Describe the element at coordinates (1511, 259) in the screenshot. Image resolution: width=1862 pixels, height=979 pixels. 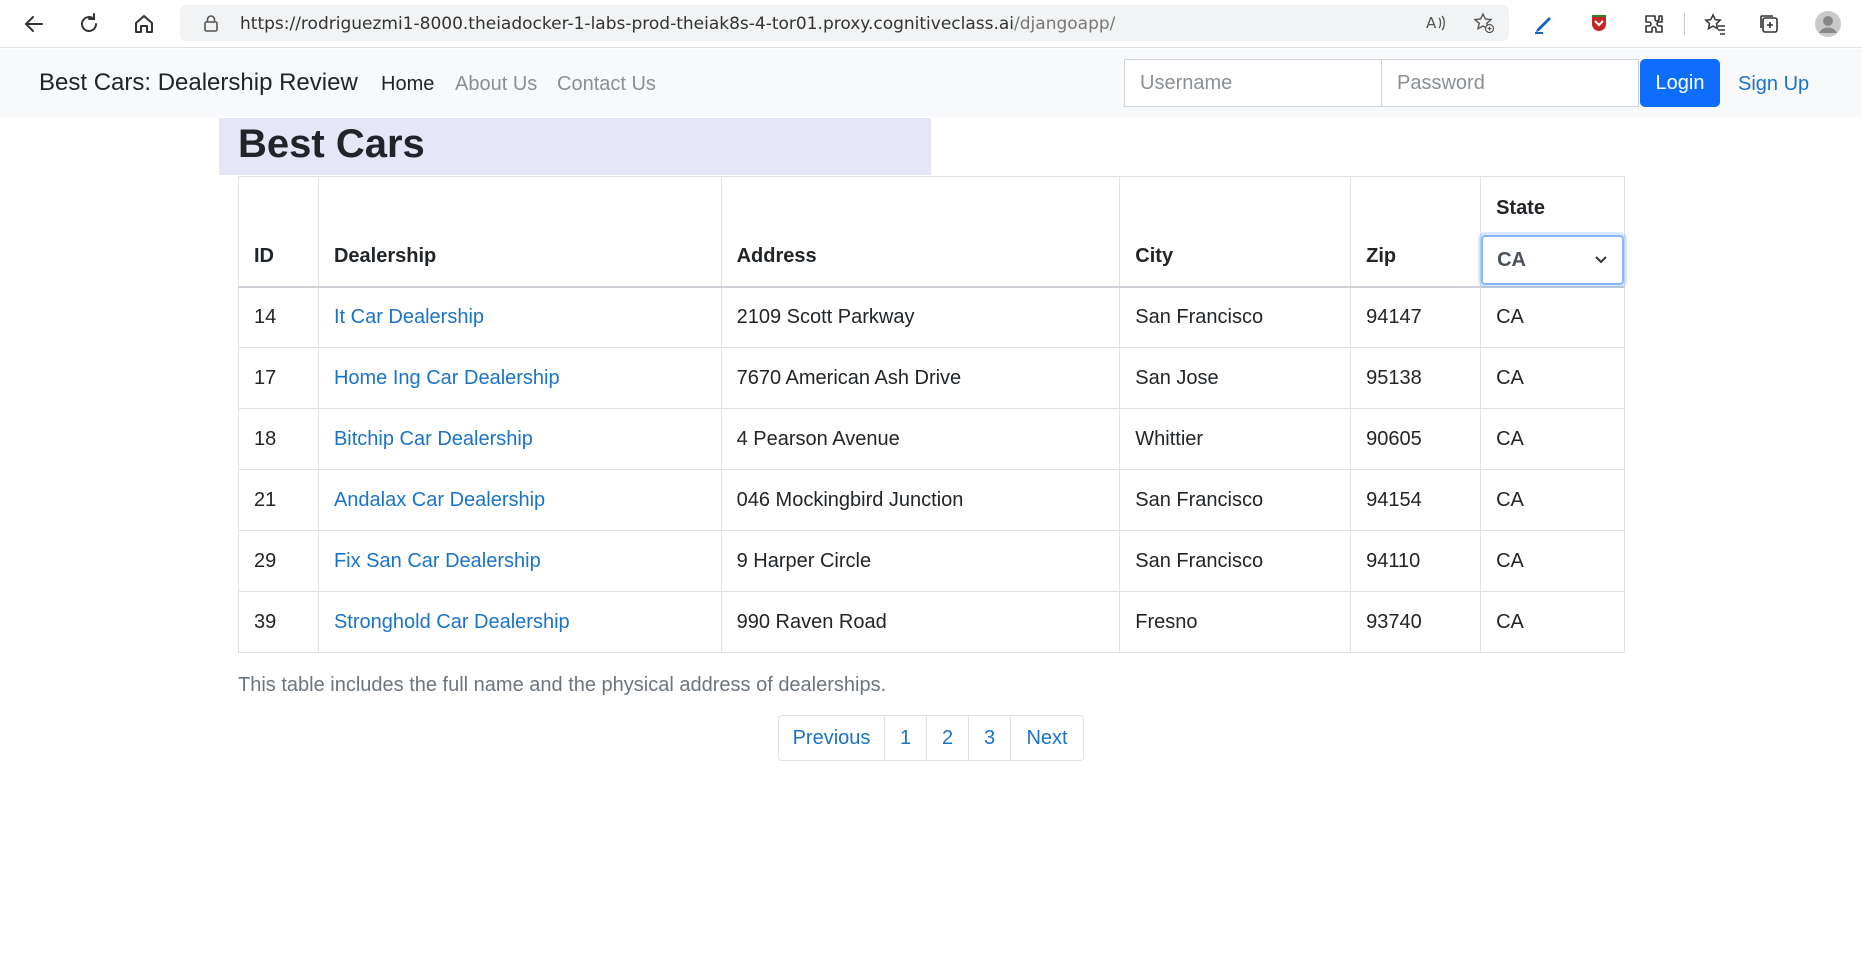
I see `state-filter-value: CA` at that location.